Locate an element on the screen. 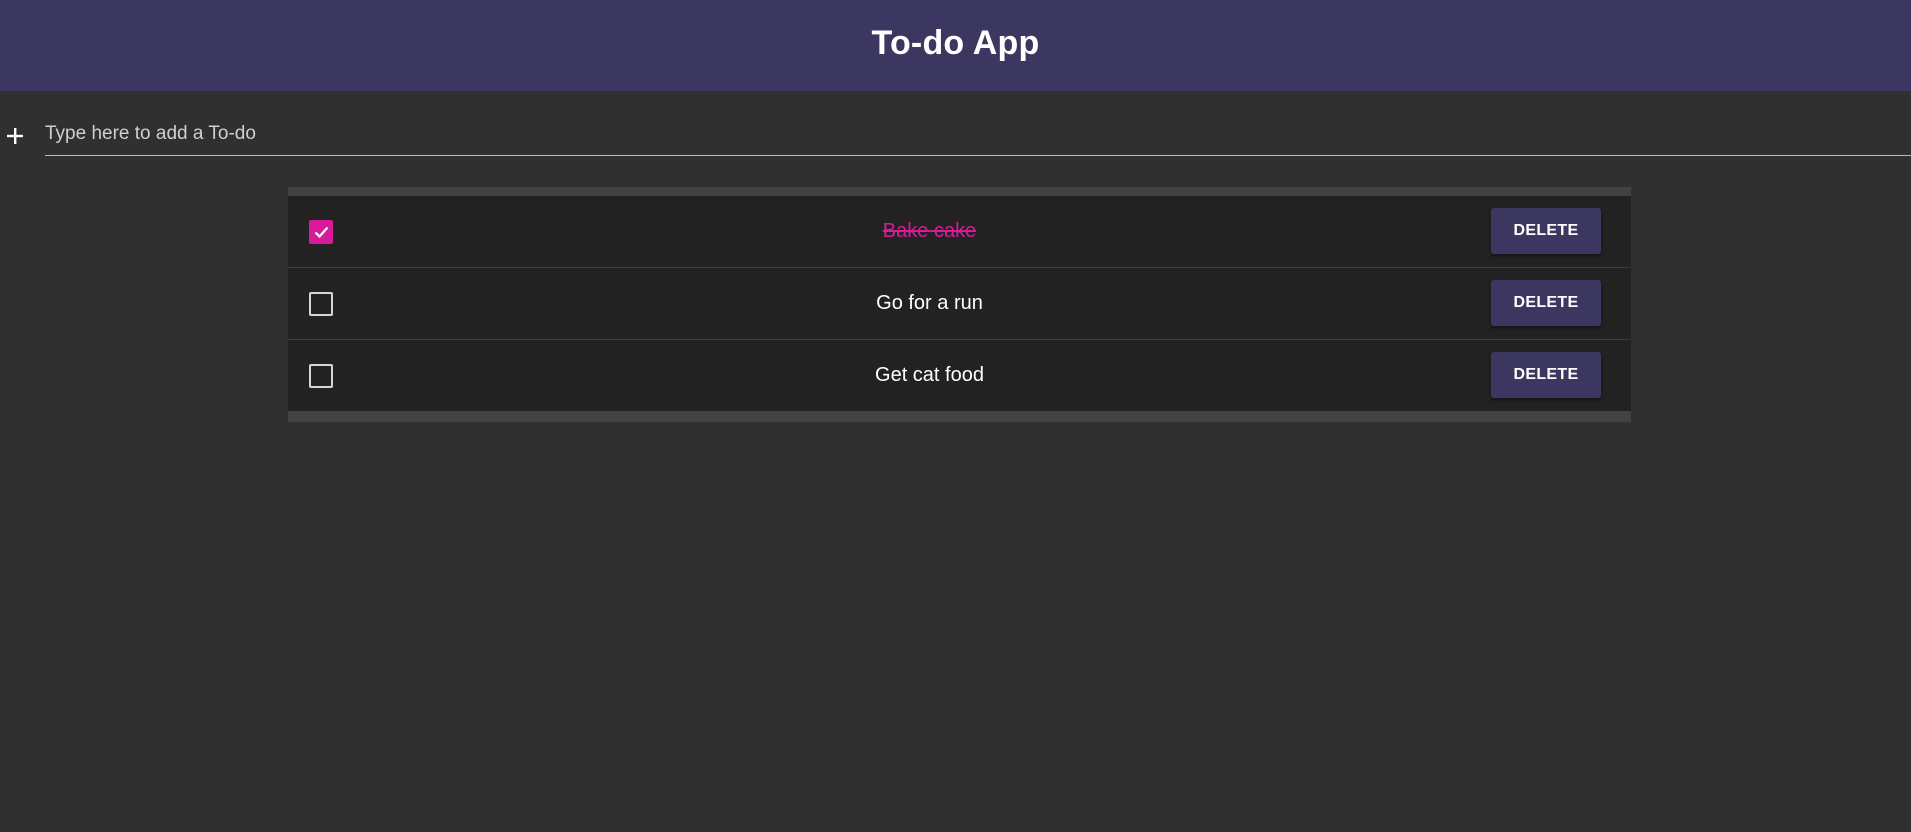 This screenshot has height=832, width=1911. add-todo-input is located at coordinates (978, 137).